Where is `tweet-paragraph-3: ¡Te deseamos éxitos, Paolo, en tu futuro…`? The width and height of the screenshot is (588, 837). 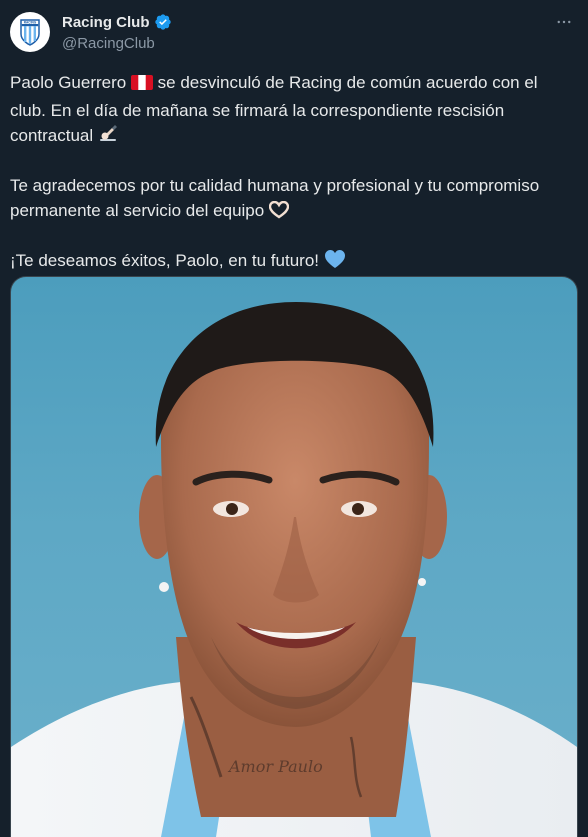 tweet-paragraph-3: ¡Te deseamos éxitos, Paolo, en tu futuro… is located at coordinates (290, 262).